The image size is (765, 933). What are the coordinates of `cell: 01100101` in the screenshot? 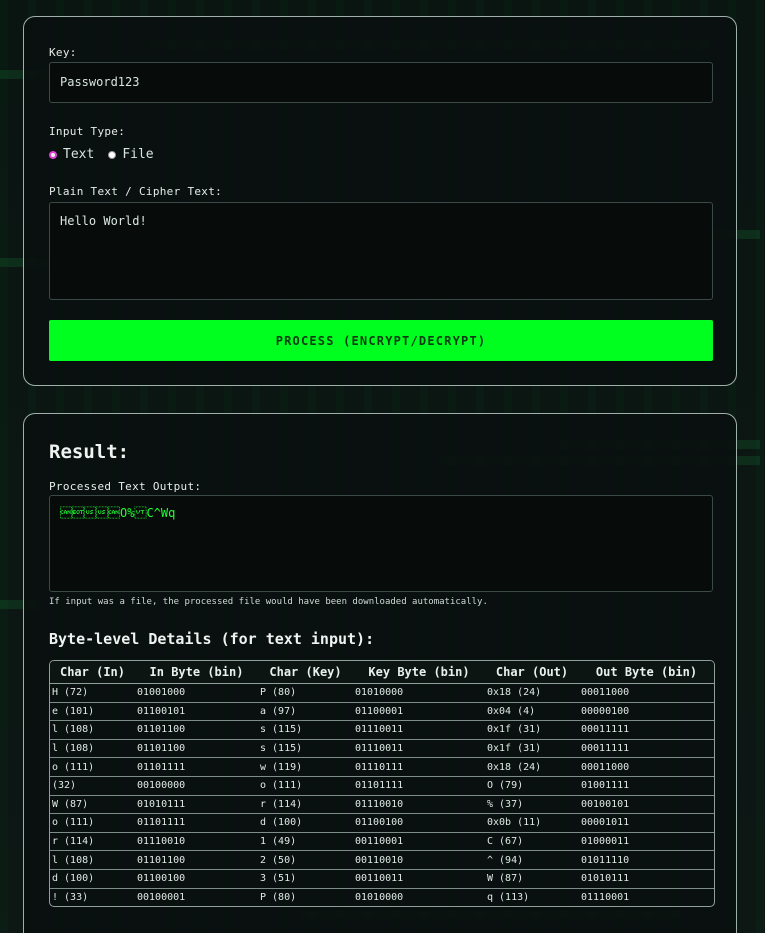 It's located at (196, 711).